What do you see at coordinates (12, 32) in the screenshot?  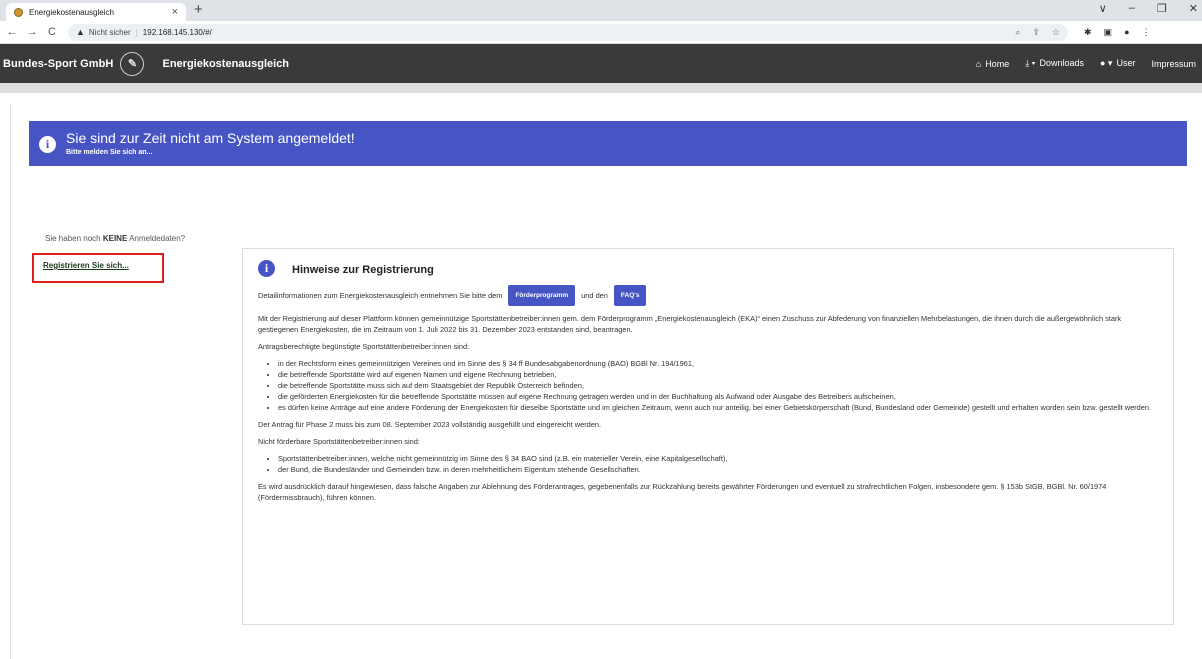 I see `back-icon: ←` at bounding box center [12, 32].